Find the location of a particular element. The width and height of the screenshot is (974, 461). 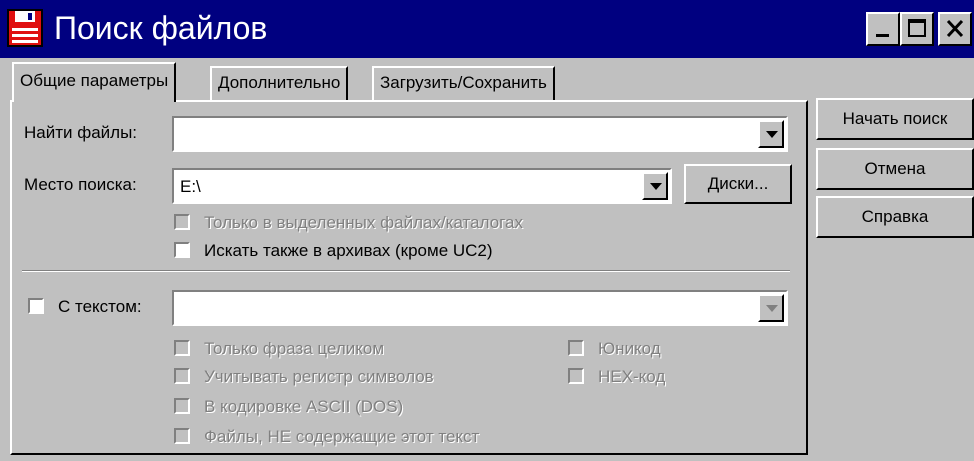

unicode-checkbox-box is located at coordinates (576, 348).